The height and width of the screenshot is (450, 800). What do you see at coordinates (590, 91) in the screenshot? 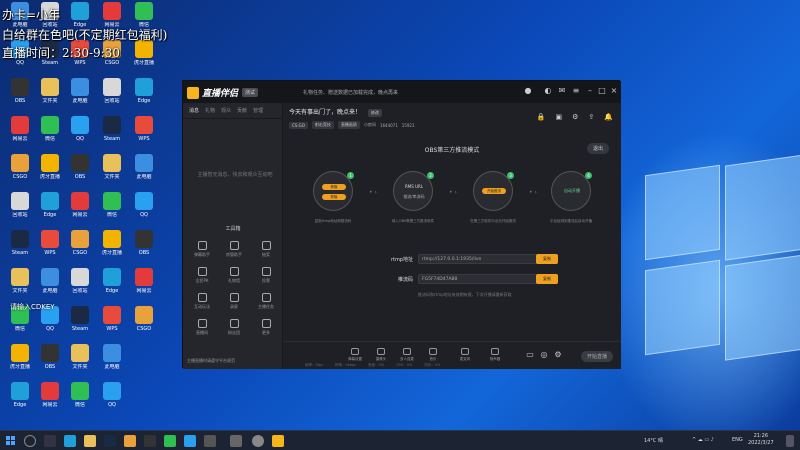
I see `minimize-icon: –` at bounding box center [590, 91].